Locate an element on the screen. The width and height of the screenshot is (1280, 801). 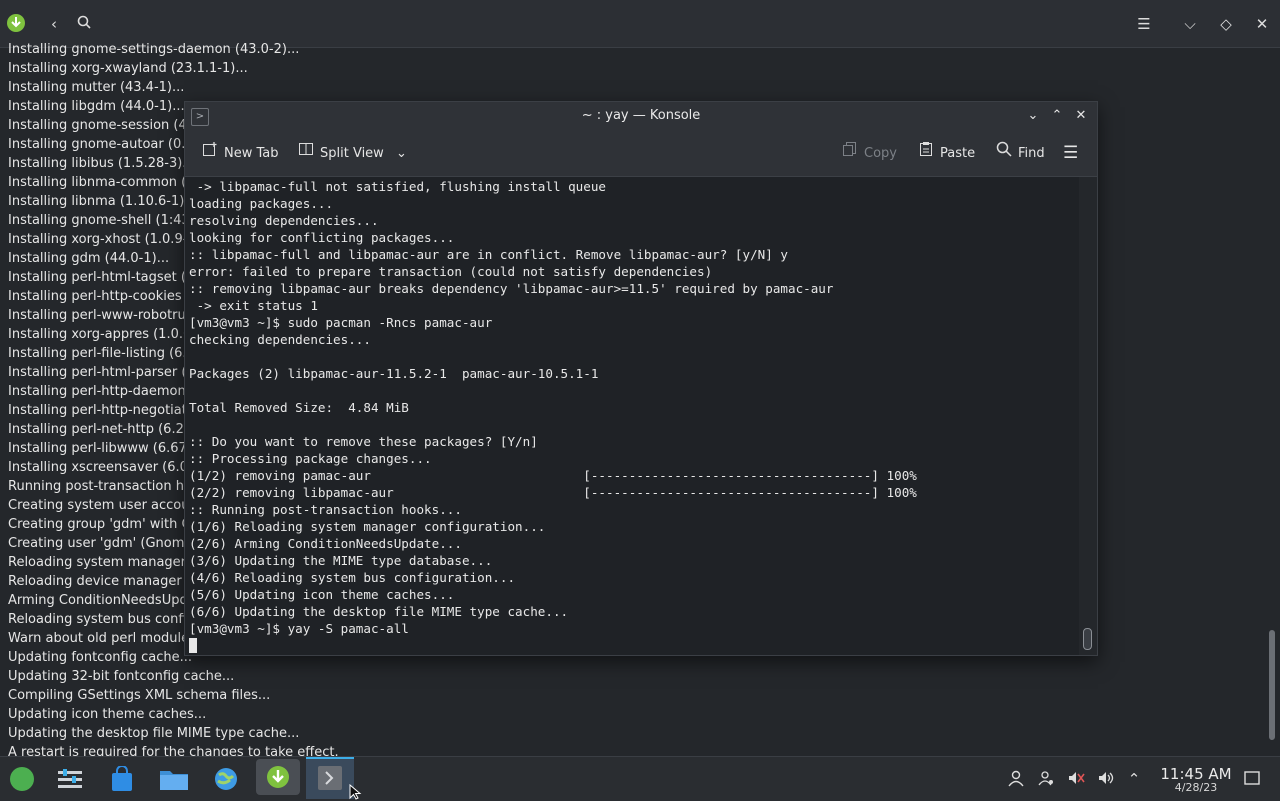
copy-button: Copy is located at coordinates (869, 153).